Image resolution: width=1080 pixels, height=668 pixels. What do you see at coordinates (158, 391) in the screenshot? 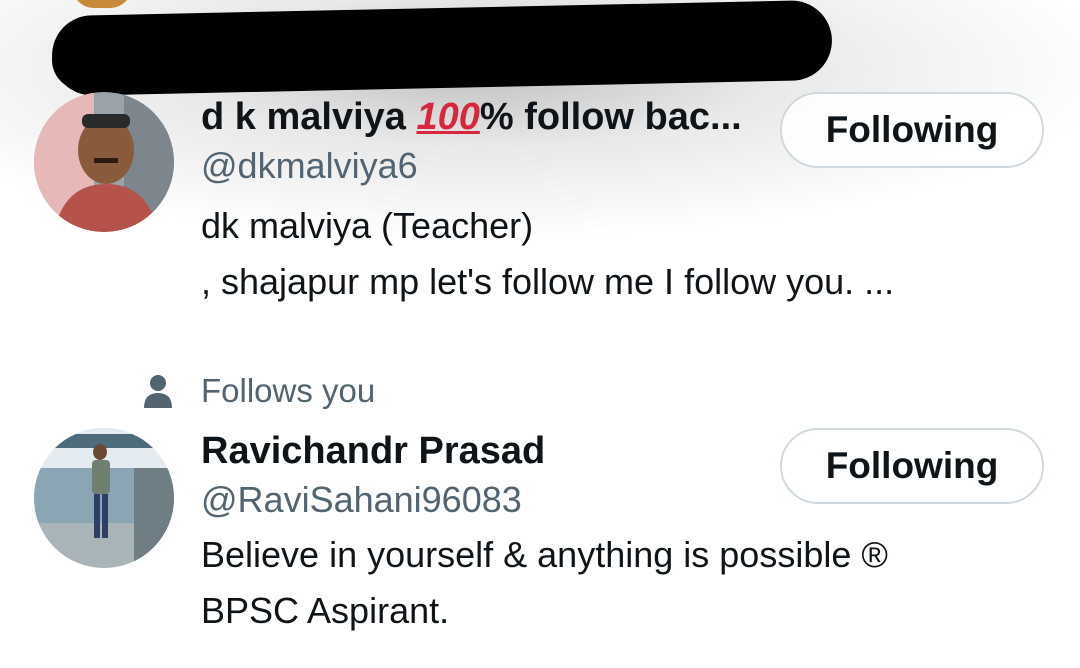
I see `person-icon` at bounding box center [158, 391].